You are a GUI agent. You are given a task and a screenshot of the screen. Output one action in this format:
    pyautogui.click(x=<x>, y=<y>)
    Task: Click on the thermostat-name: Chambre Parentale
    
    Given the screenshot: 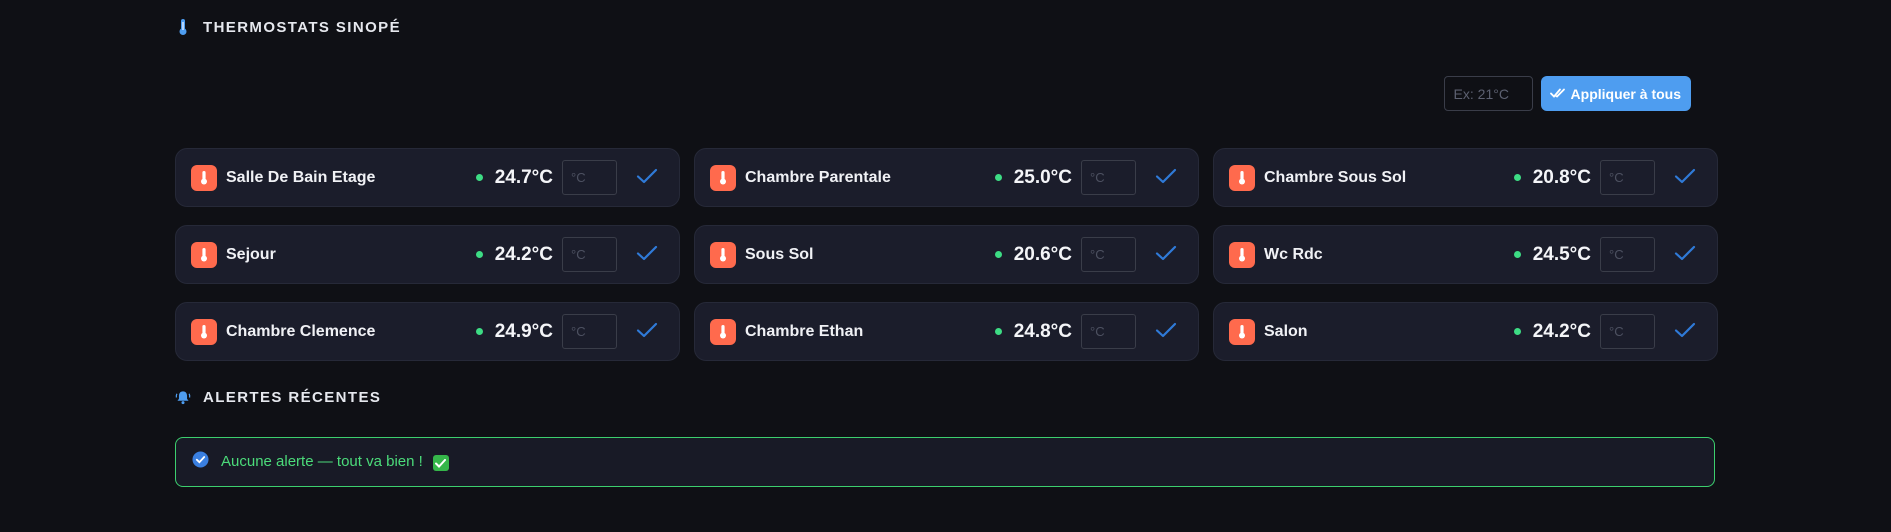 What is the action you would take?
    pyautogui.click(x=818, y=177)
    